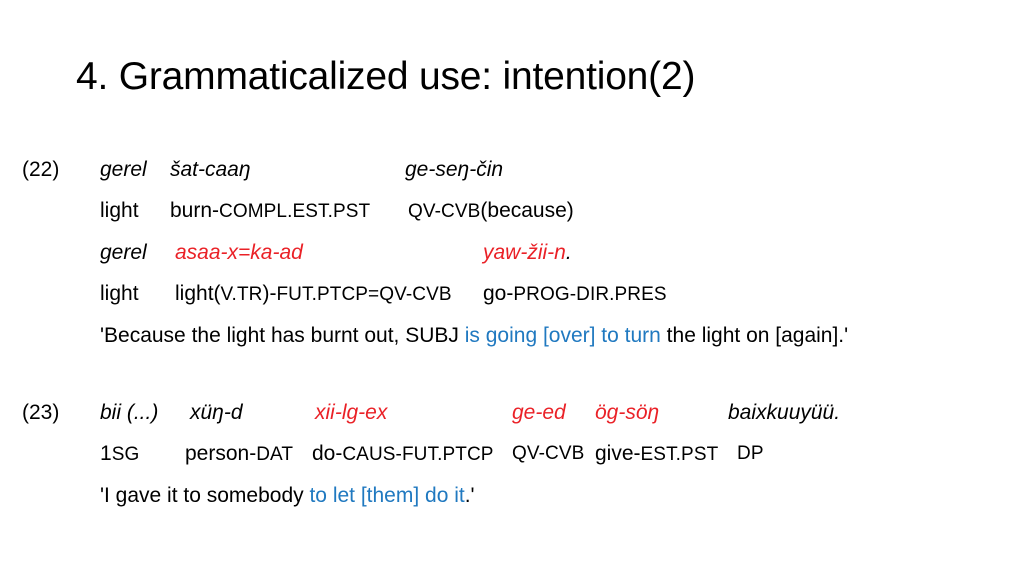  What do you see at coordinates (418, 454) in the screenshot?
I see `gloss-tag: CAUS-FUT.PTCP` at bounding box center [418, 454].